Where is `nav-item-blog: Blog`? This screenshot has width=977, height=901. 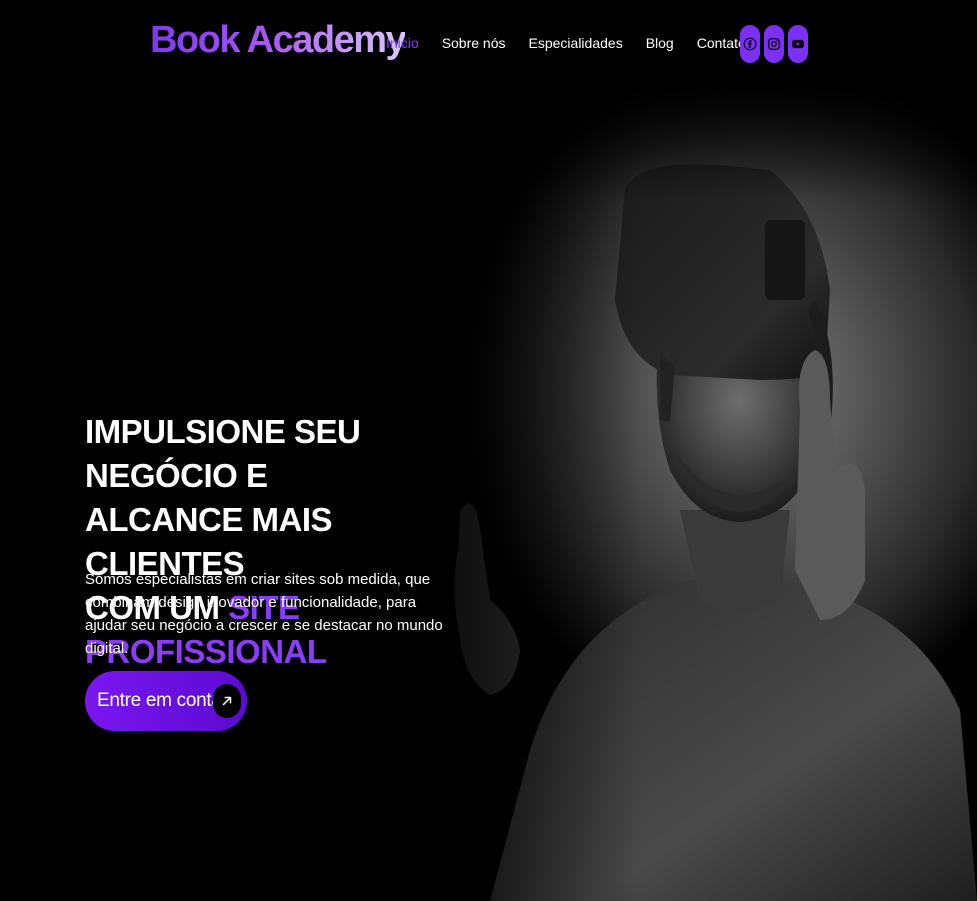 nav-item-blog: Blog is located at coordinates (660, 43).